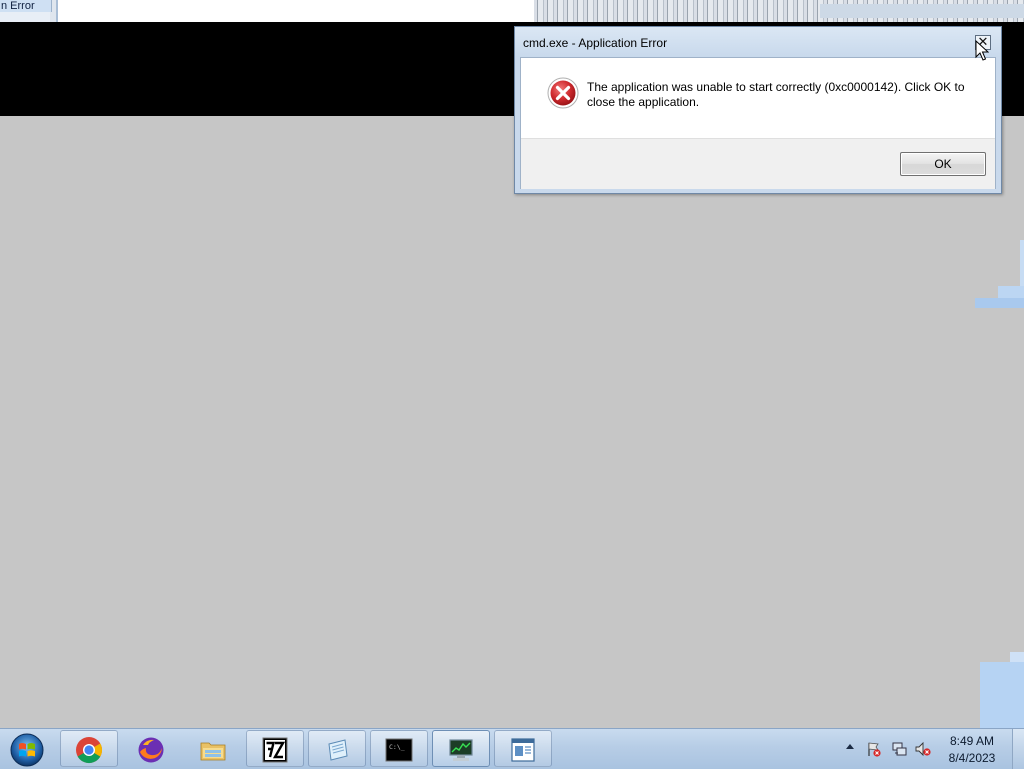  I want to click on show-hidden-icons-button, so click(850, 746).